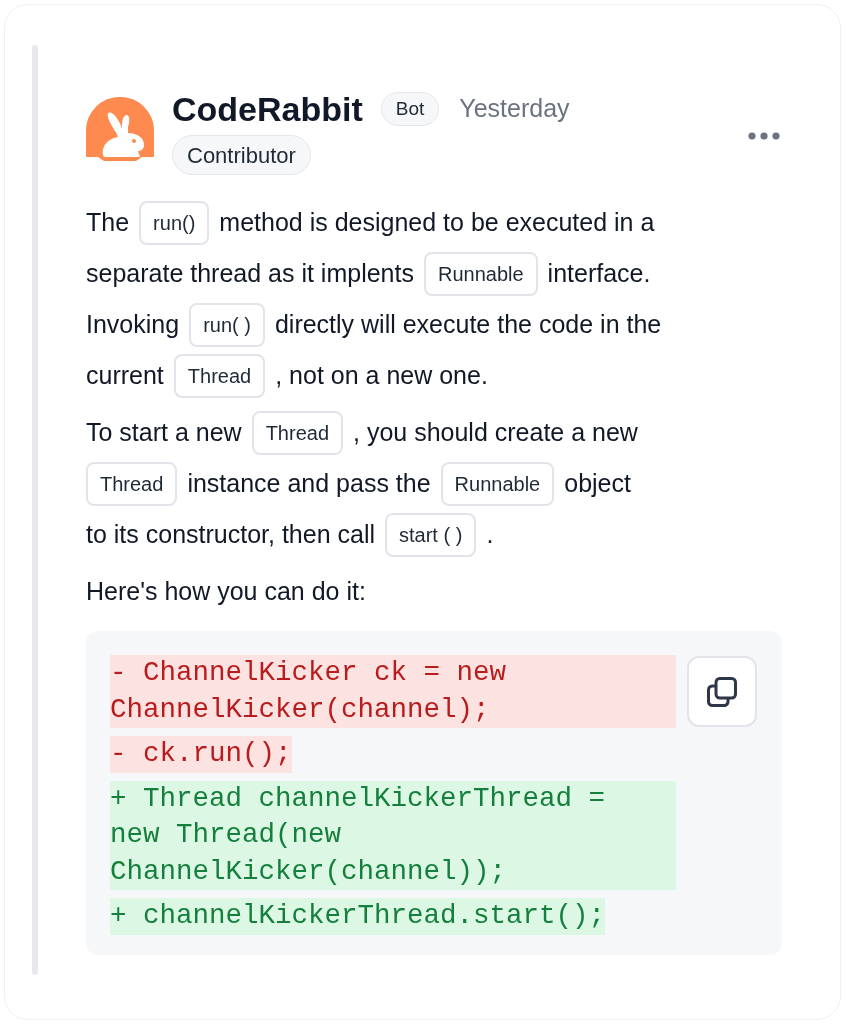 The height and width of the screenshot is (1024, 845). I want to click on text: , not on a new one., so click(381, 375).